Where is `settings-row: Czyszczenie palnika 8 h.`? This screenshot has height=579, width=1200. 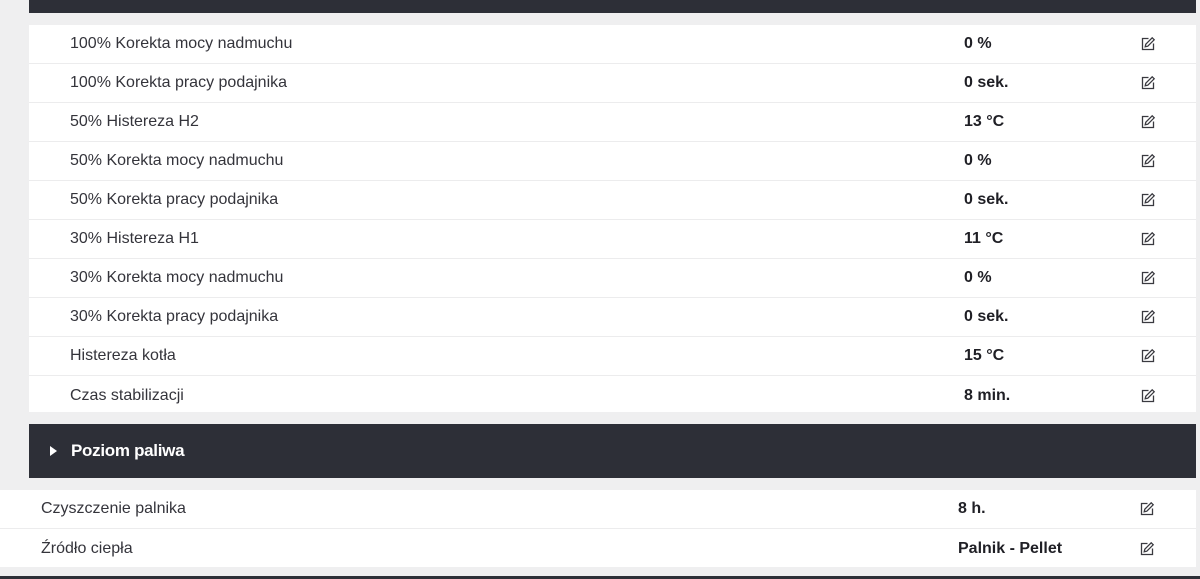
settings-row: Czyszczenie palnika 8 h. is located at coordinates (598, 509).